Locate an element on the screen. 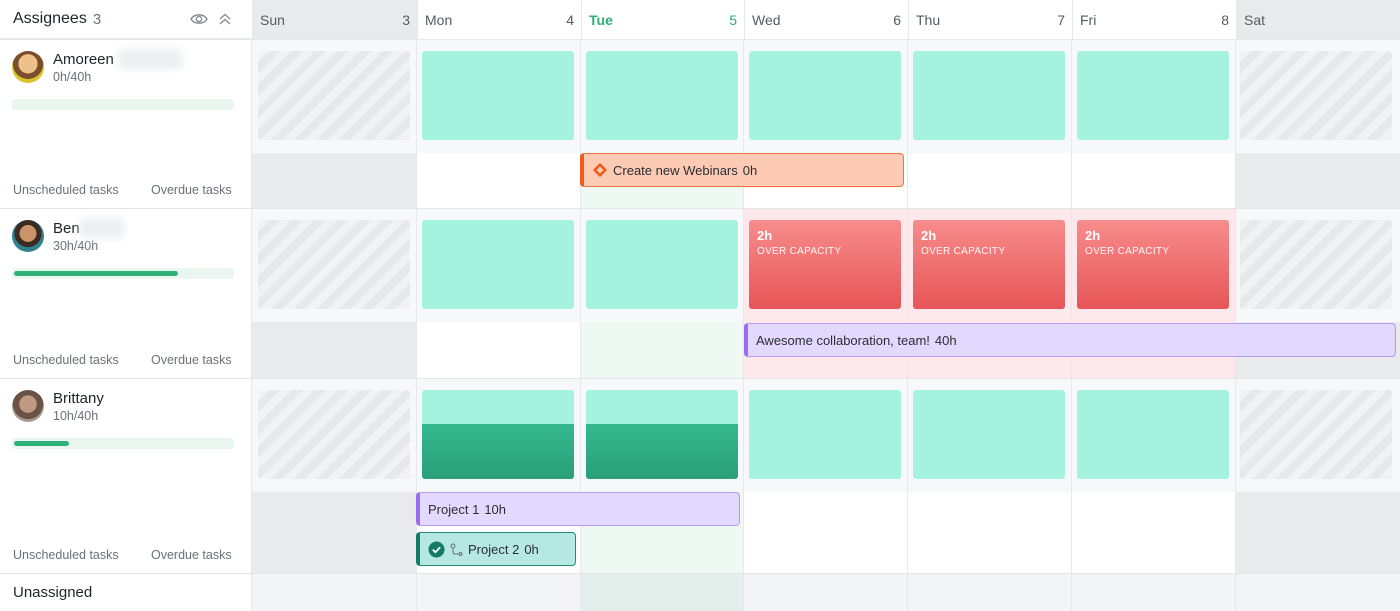 The width and height of the screenshot is (1400, 611). day-header-thu: Thu 7 is located at coordinates (990, 19).